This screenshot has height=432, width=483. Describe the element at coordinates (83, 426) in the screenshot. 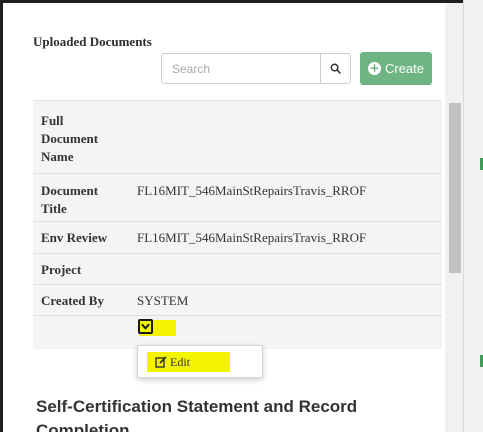

I see `section-heading-self-certification-line2: Completion` at that location.